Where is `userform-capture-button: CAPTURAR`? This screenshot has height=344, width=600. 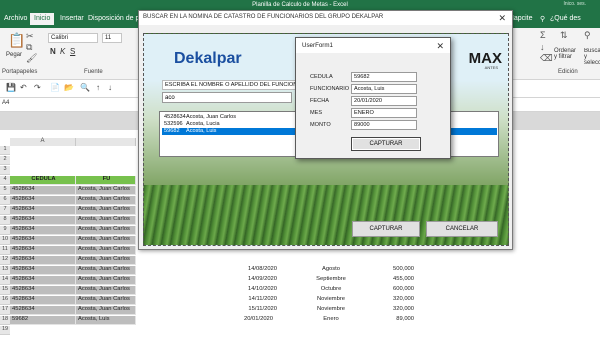
userform-capture-button: CAPTURAR is located at coordinates (386, 144).